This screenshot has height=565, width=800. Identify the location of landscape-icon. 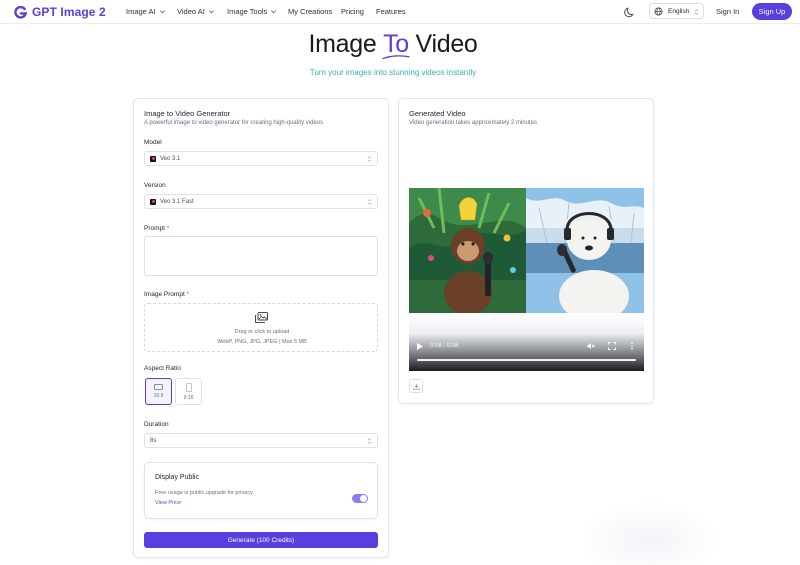
(158, 387).